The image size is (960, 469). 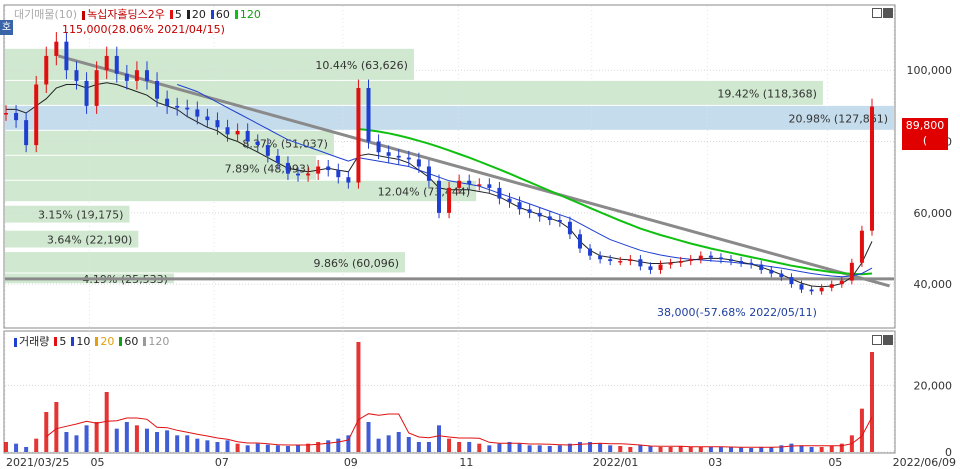 What do you see at coordinates (933, 385) in the screenshot?
I see `volume-tick-label: 20,000` at bounding box center [933, 385].